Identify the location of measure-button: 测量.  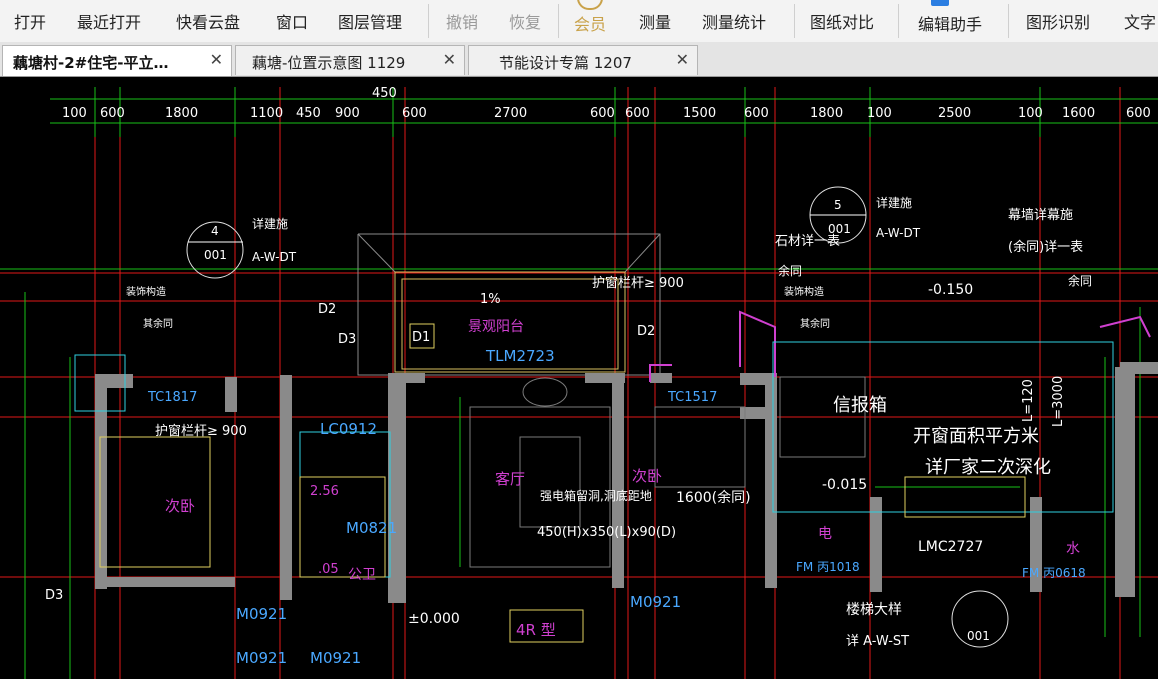
(655, 21).